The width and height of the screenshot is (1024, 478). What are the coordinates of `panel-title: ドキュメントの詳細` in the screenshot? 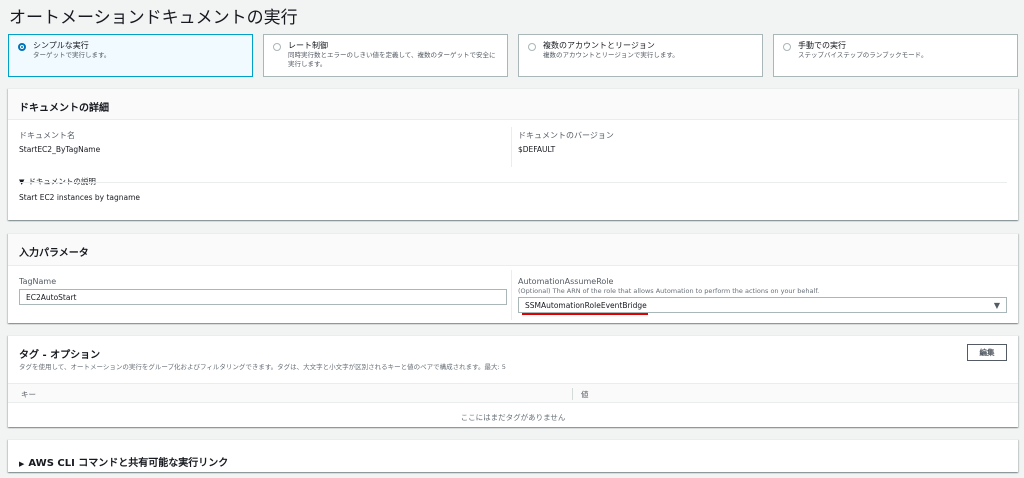 It's located at (64, 108).